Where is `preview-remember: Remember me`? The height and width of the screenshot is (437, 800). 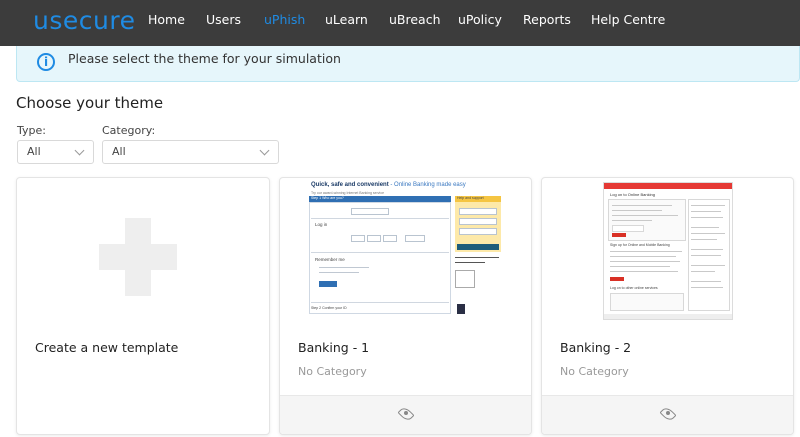
preview-remember: Remember me is located at coordinates (330, 259).